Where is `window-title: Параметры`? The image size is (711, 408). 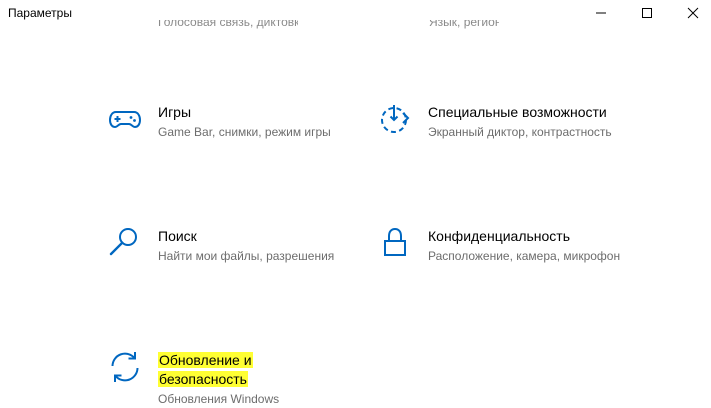 window-title: Параметры is located at coordinates (40, 13).